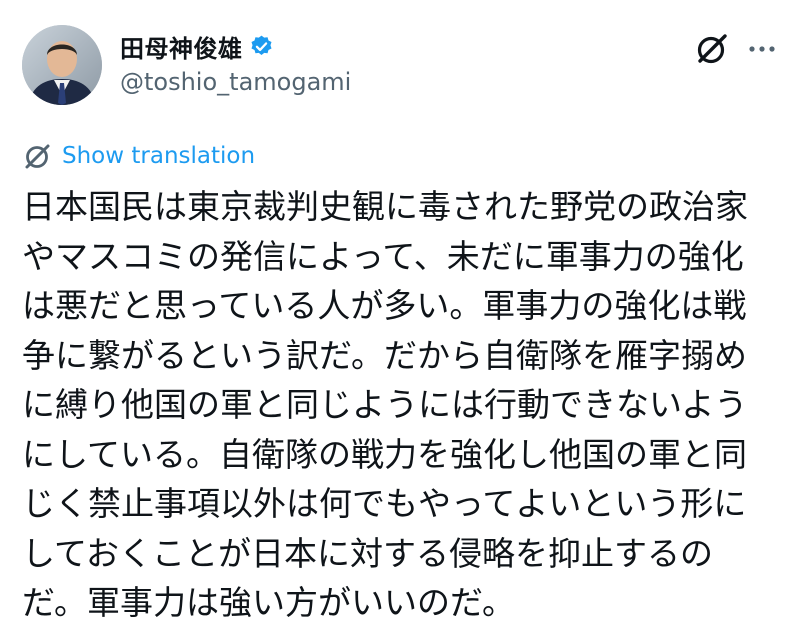 Image resolution: width=803 pixels, height=636 pixels. What do you see at coordinates (385, 404) in the screenshot?
I see `tweet-text-line: に縛り他国の軍と同じようには行動できないよう` at bounding box center [385, 404].